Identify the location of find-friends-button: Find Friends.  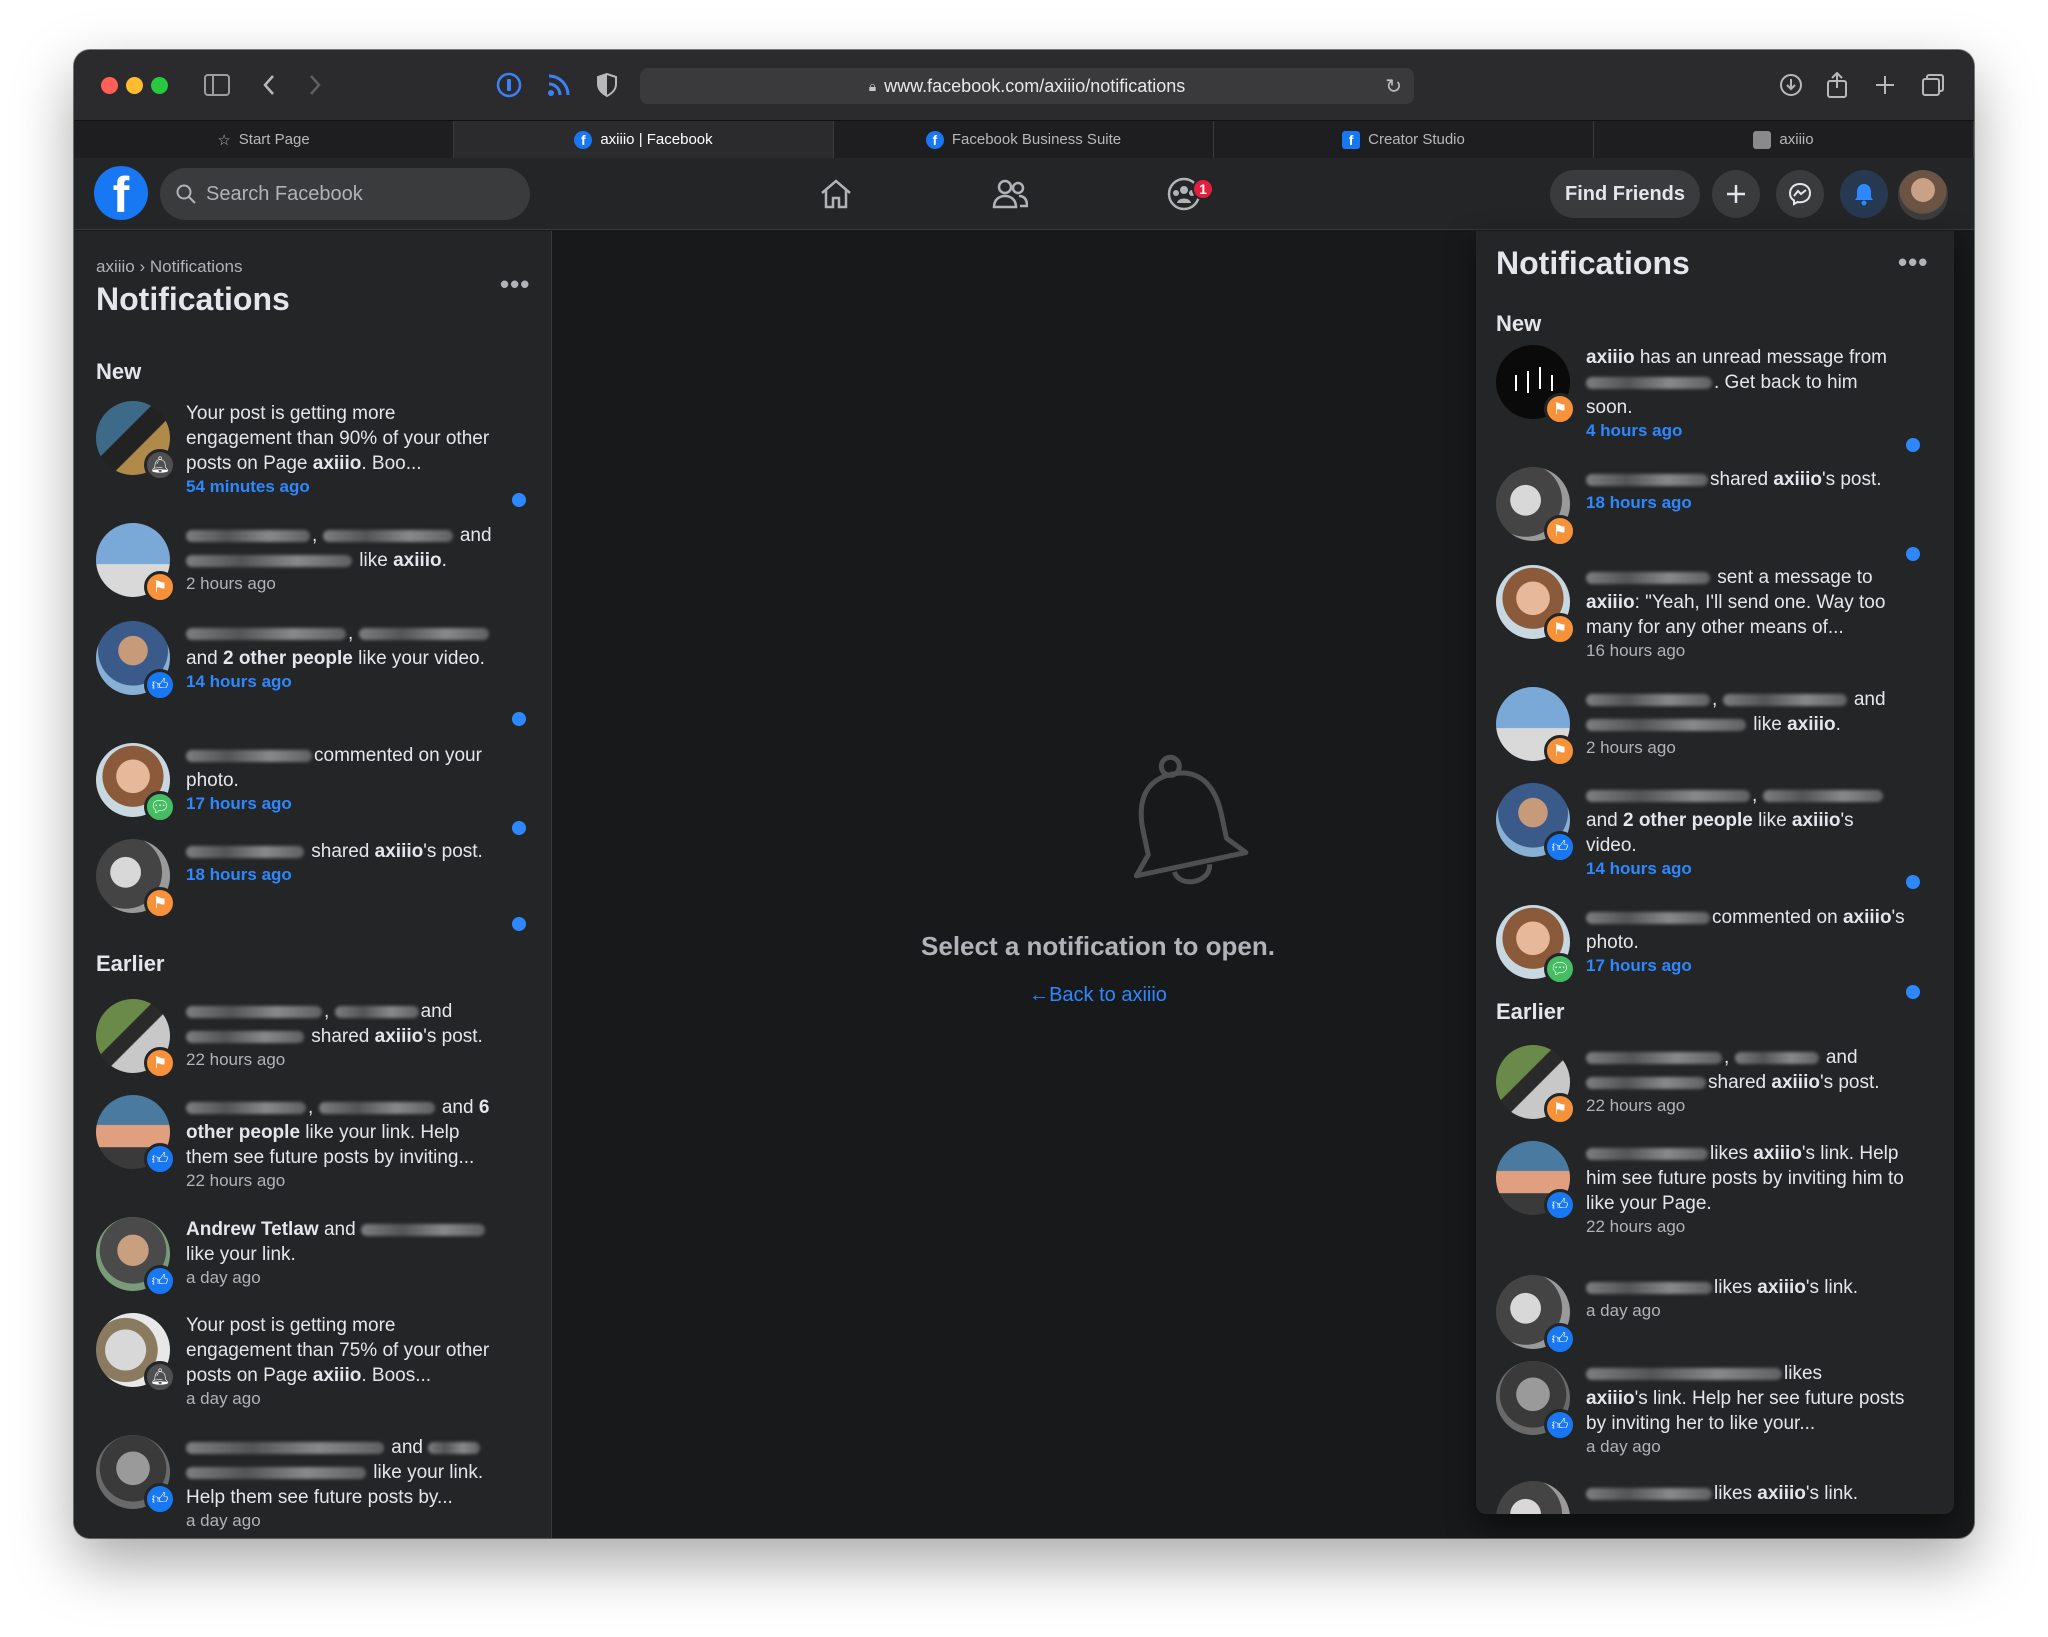
(1625, 194).